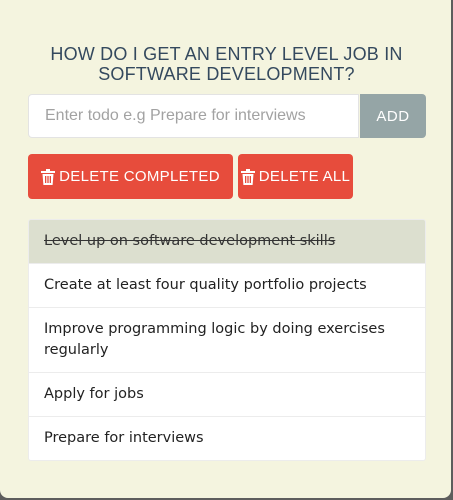 The width and height of the screenshot is (453, 500). What do you see at coordinates (193, 116) in the screenshot?
I see `todo-input` at bounding box center [193, 116].